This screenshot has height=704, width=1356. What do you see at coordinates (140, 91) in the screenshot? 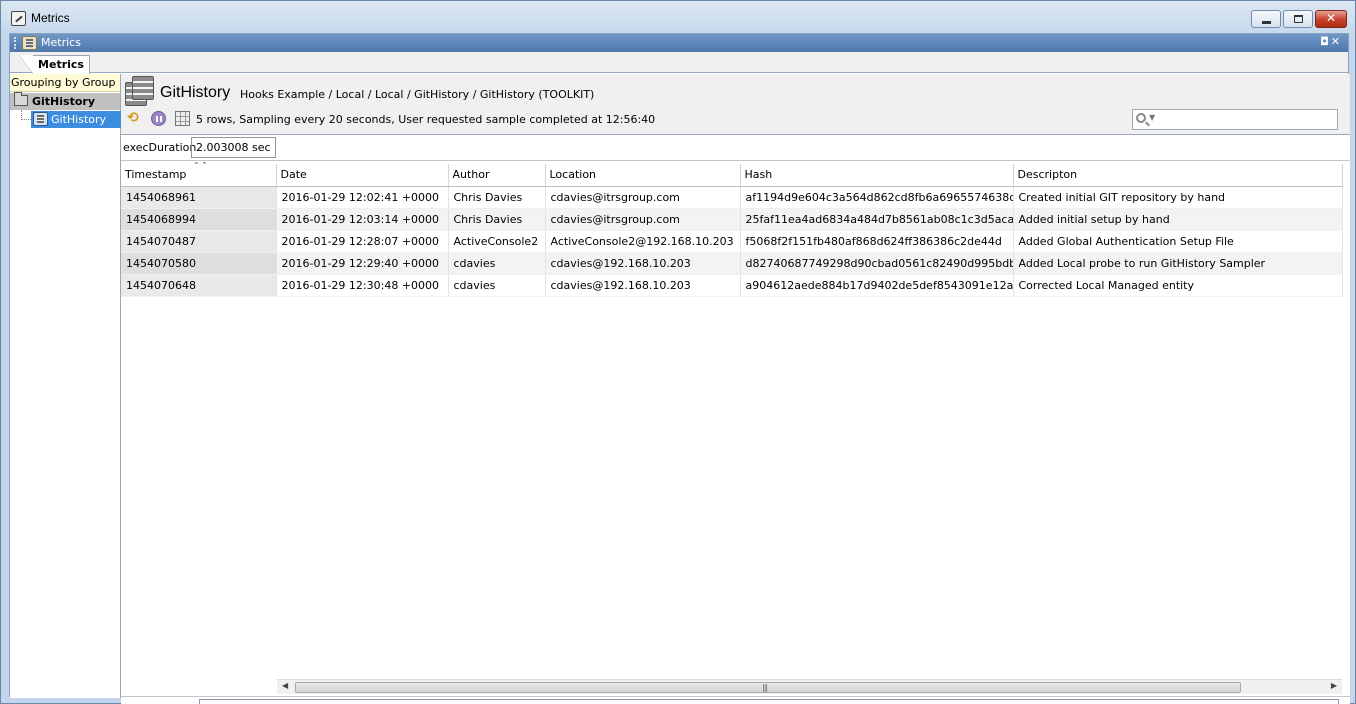
I see `dataview-large-icon` at bounding box center [140, 91].